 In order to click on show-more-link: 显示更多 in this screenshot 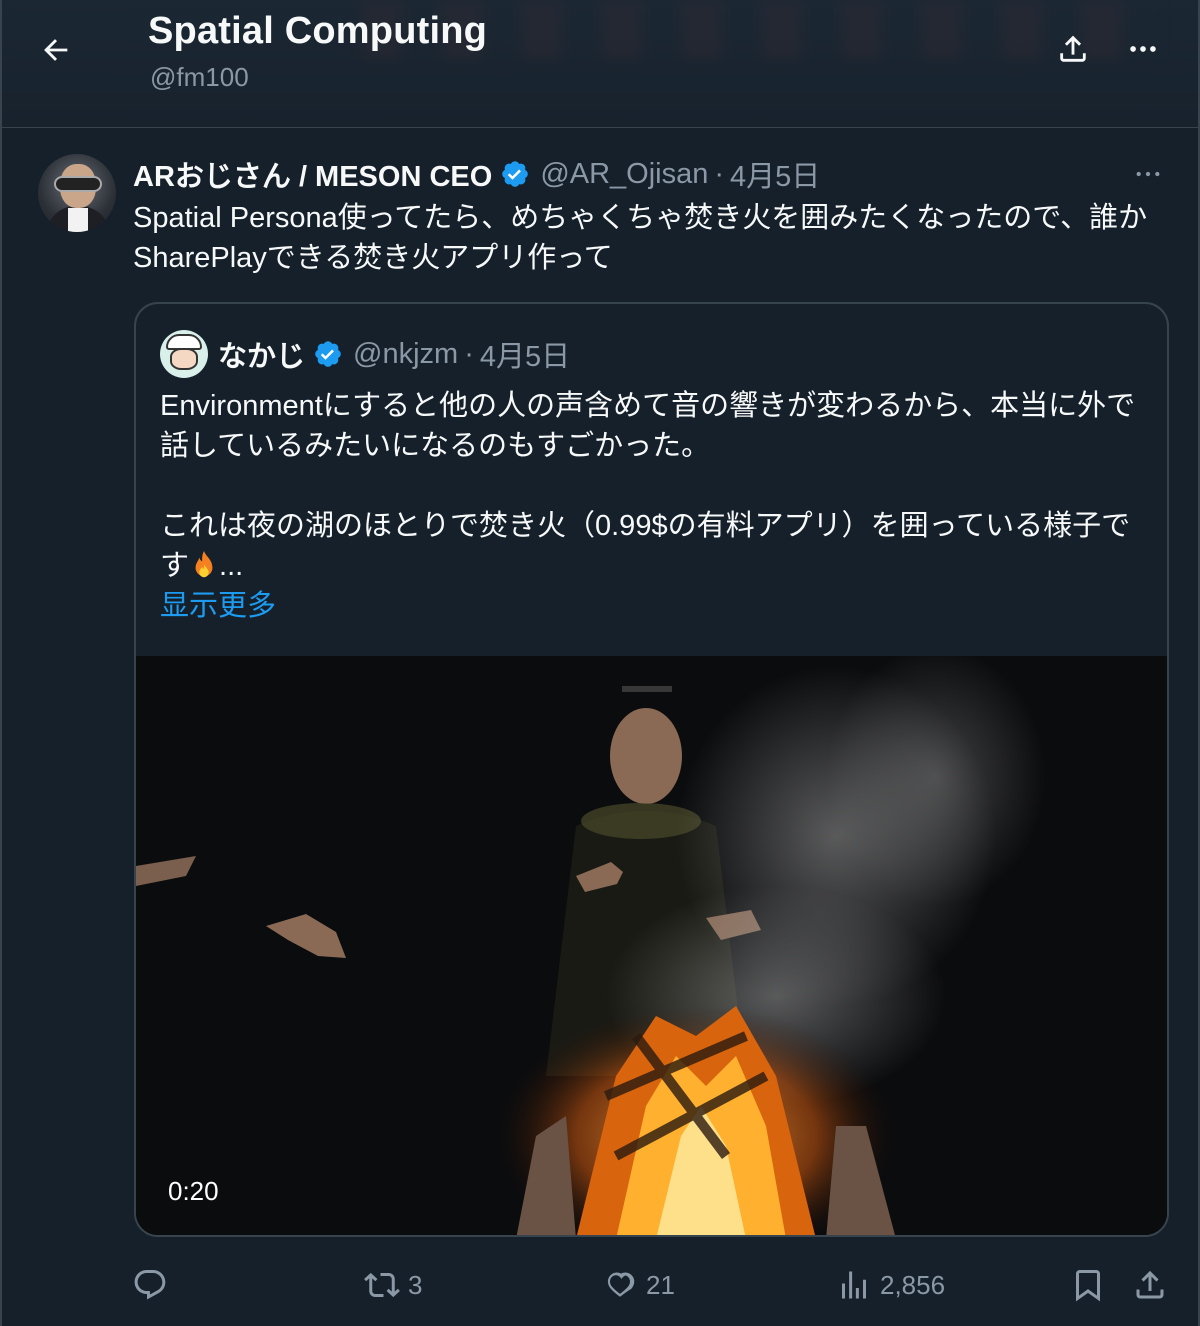, I will do `click(655, 606)`.